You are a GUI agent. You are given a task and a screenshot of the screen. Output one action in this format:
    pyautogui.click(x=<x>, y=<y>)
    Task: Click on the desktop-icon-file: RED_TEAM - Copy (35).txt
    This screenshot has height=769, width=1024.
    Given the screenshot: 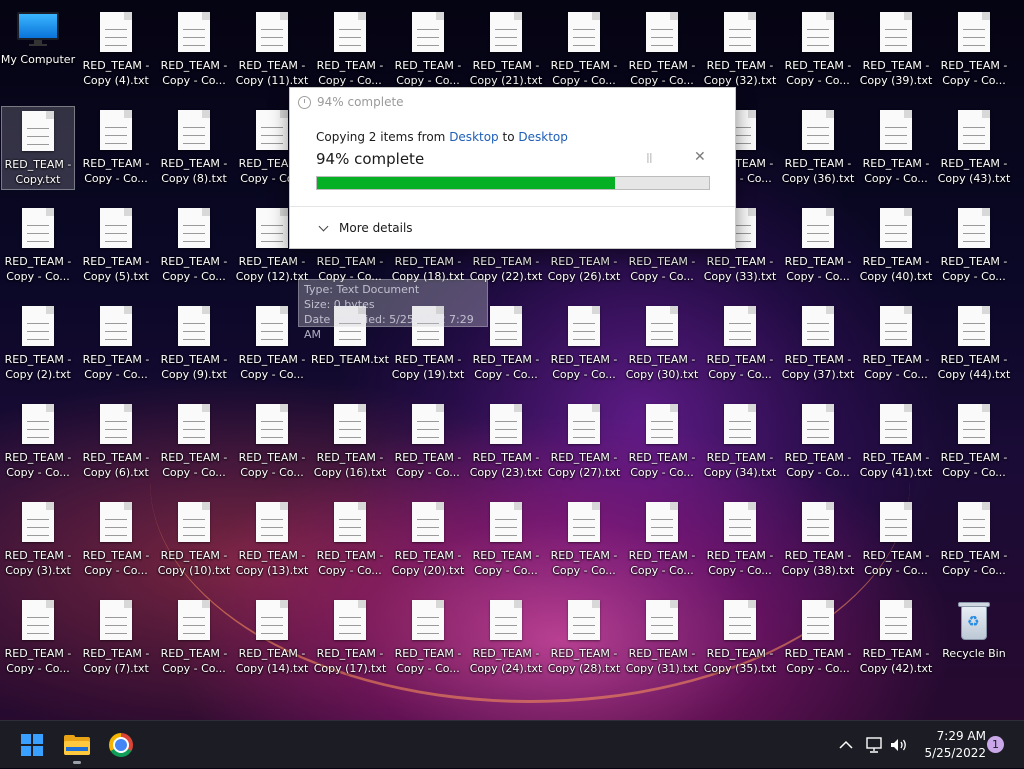 What is the action you would take?
    pyautogui.click(x=740, y=638)
    